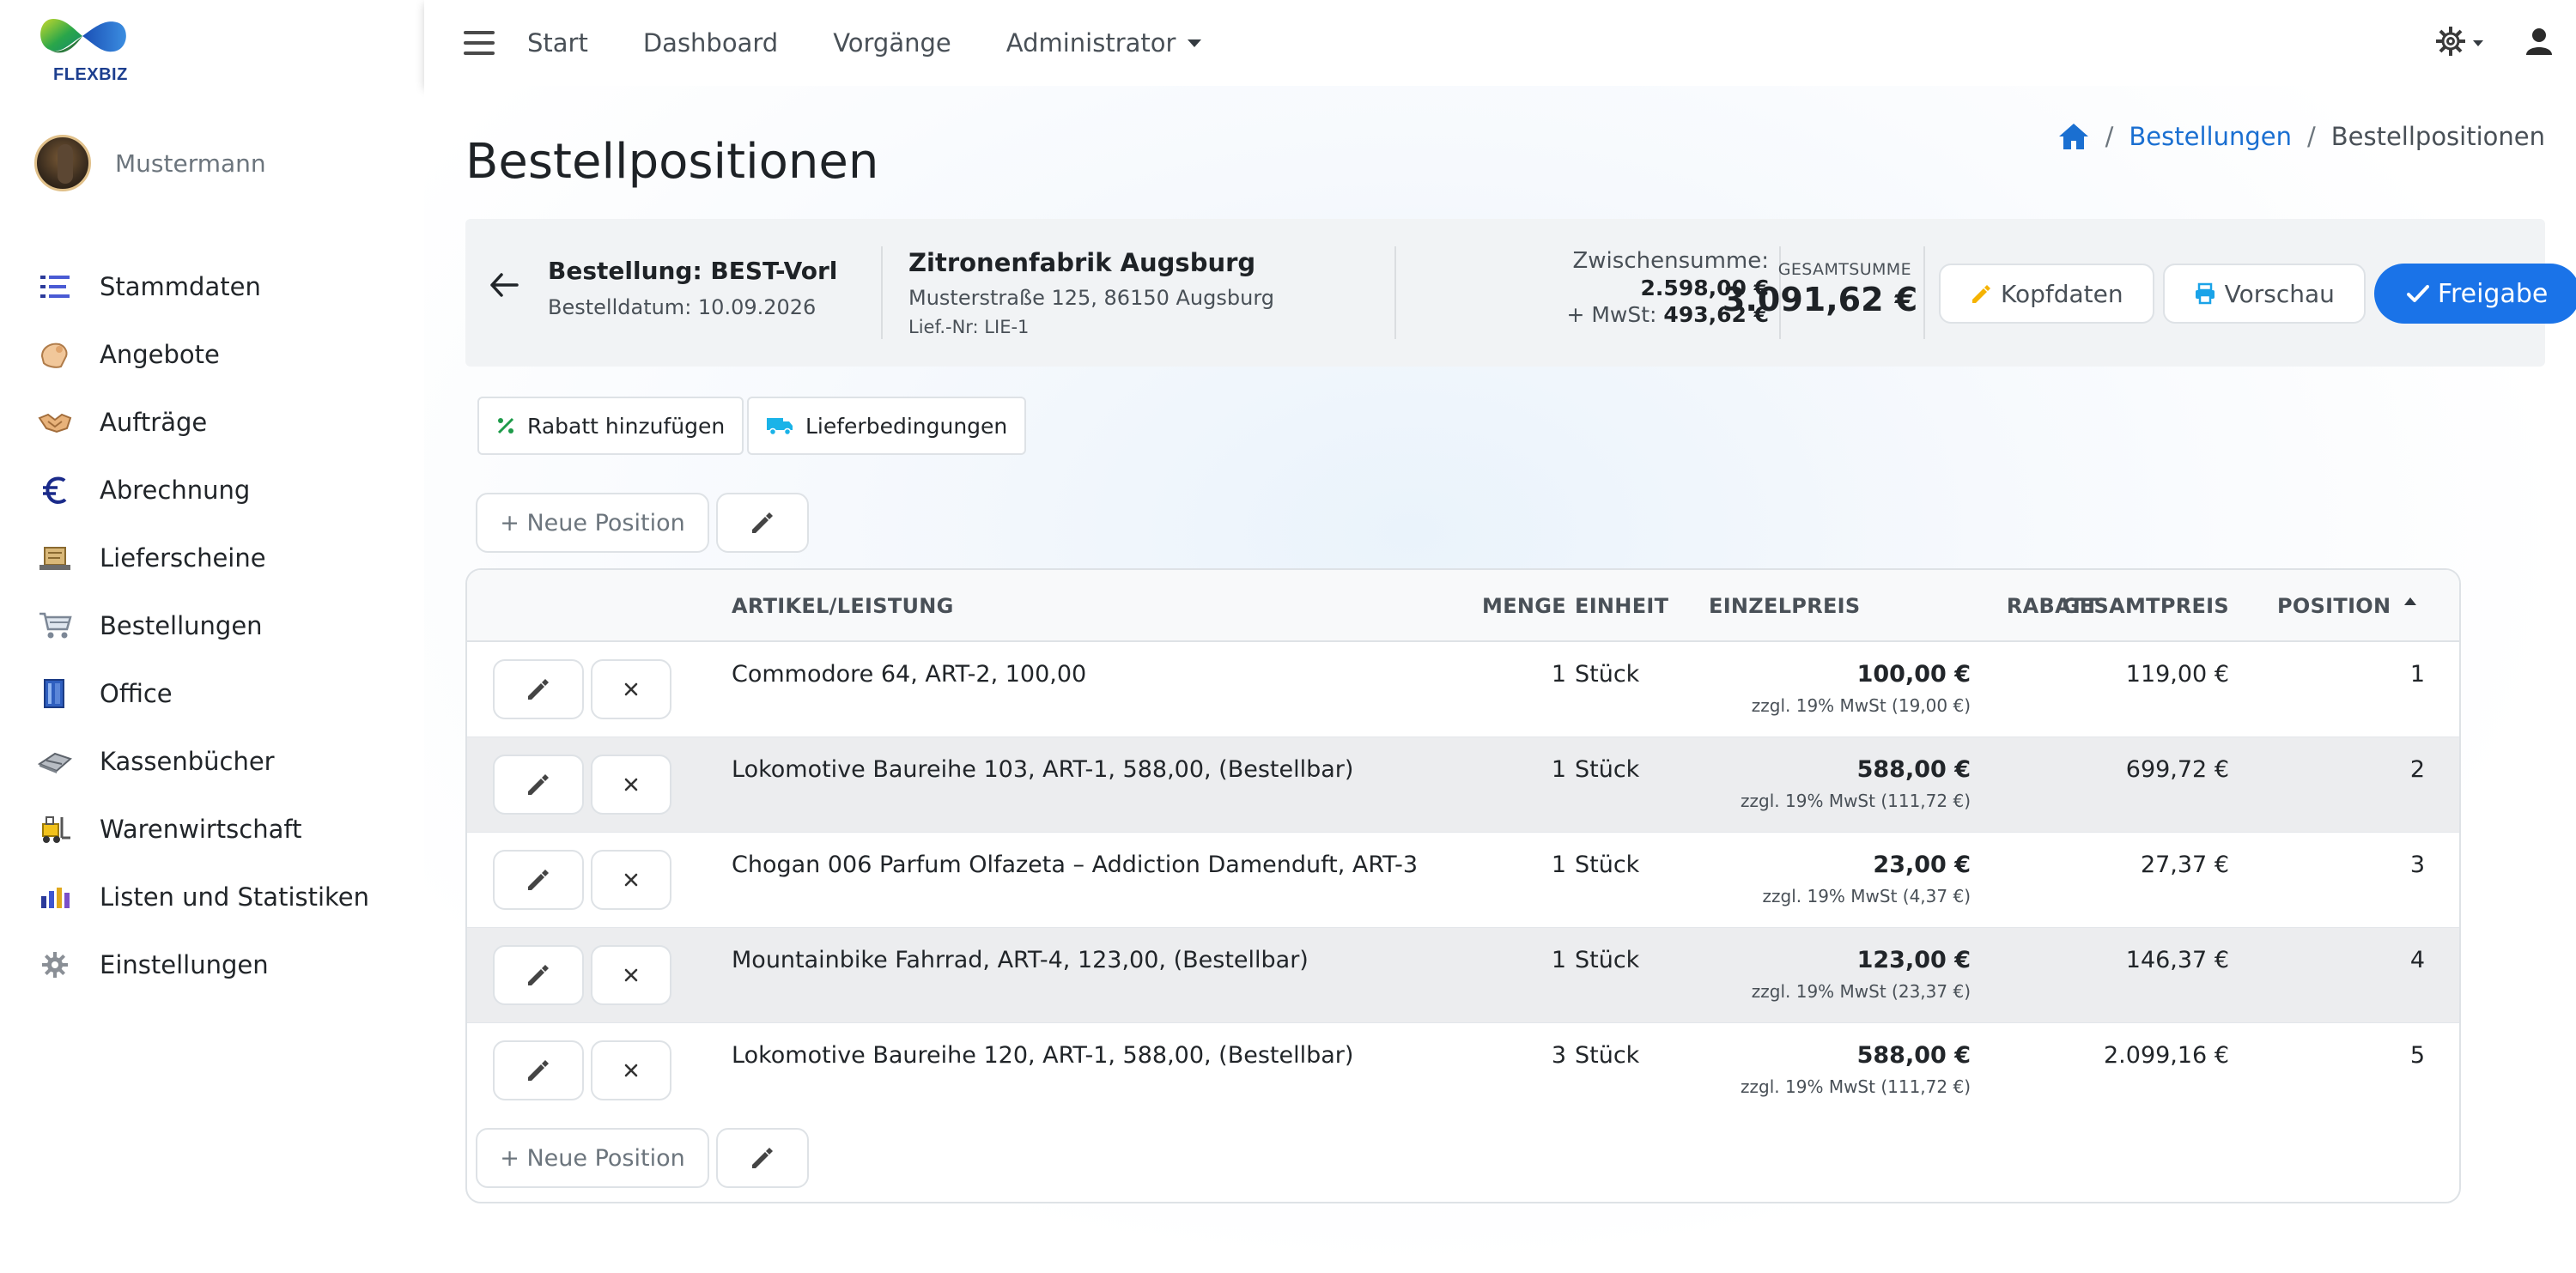 This screenshot has height=1273, width=2576. I want to click on total-value: 3.091,62 €, so click(1820, 300).